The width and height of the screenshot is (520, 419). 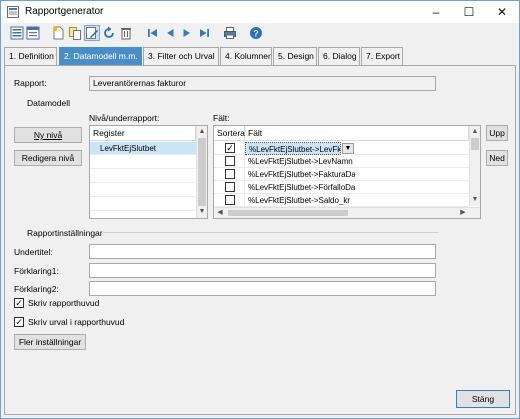 What do you see at coordinates (170, 33) in the screenshot?
I see `previous-record-icon` at bounding box center [170, 33].